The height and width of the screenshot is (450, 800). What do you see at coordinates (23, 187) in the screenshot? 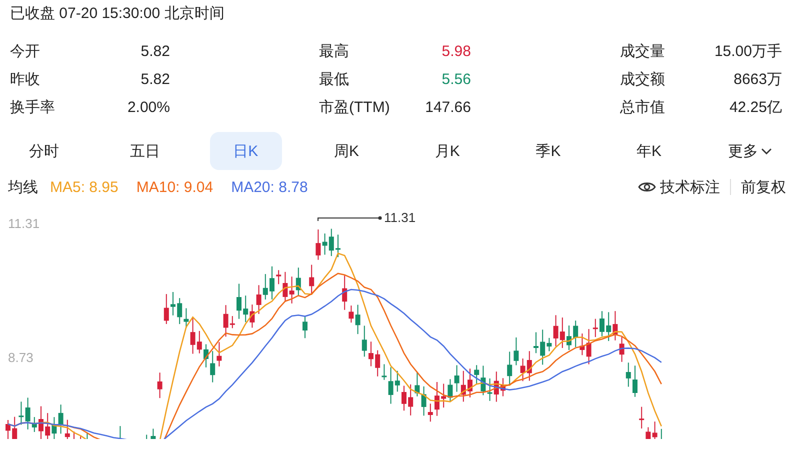
I see `ma-label: 均线` at bounding box center [23, 187].